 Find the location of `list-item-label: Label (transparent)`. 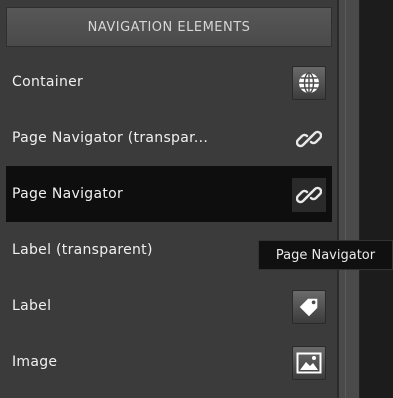

list-item-label: Label (transparent) is located at coordinates (82, 250).